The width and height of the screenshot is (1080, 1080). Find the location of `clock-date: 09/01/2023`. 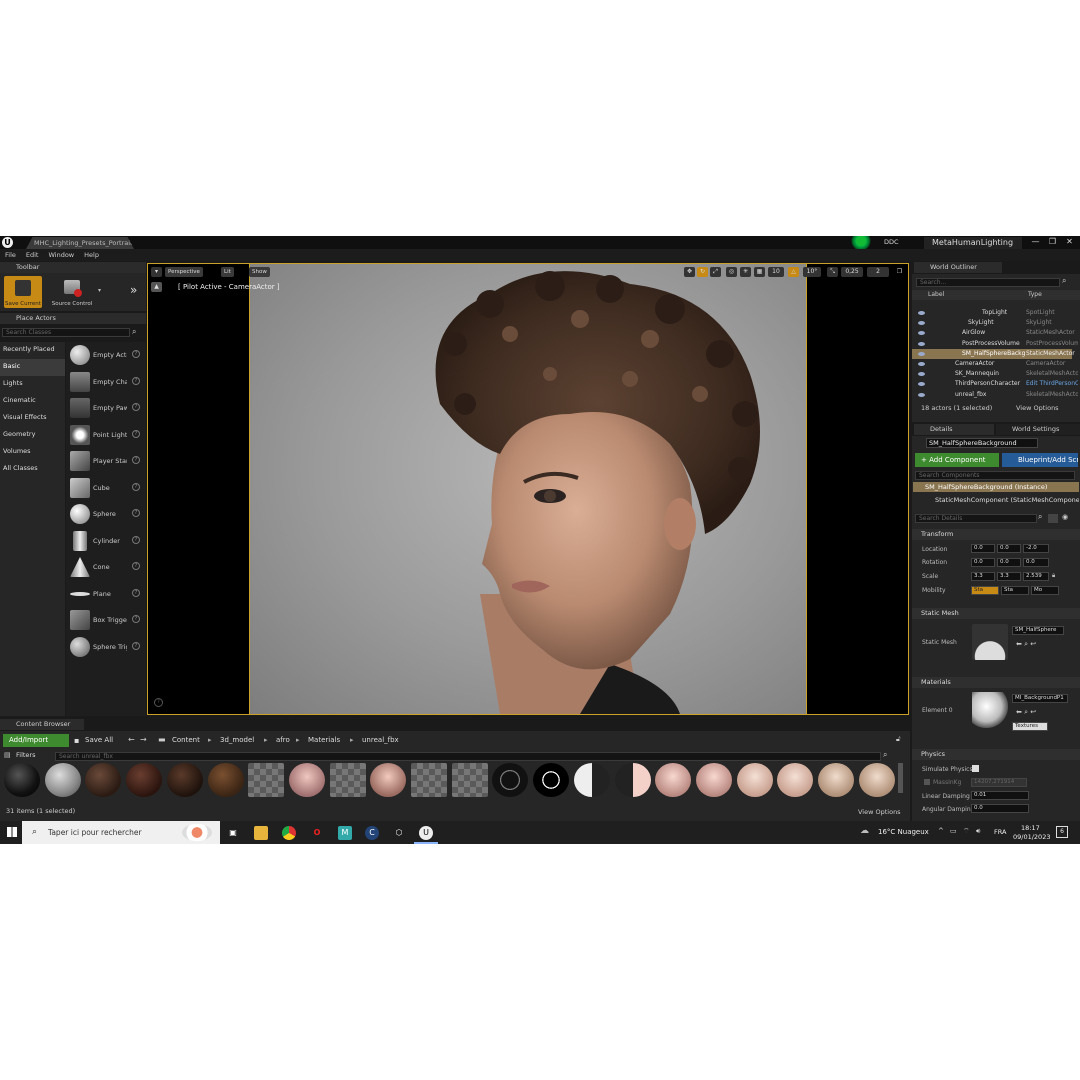

clock-date: 09/01/2023 is located at coordinates (1031, 837).